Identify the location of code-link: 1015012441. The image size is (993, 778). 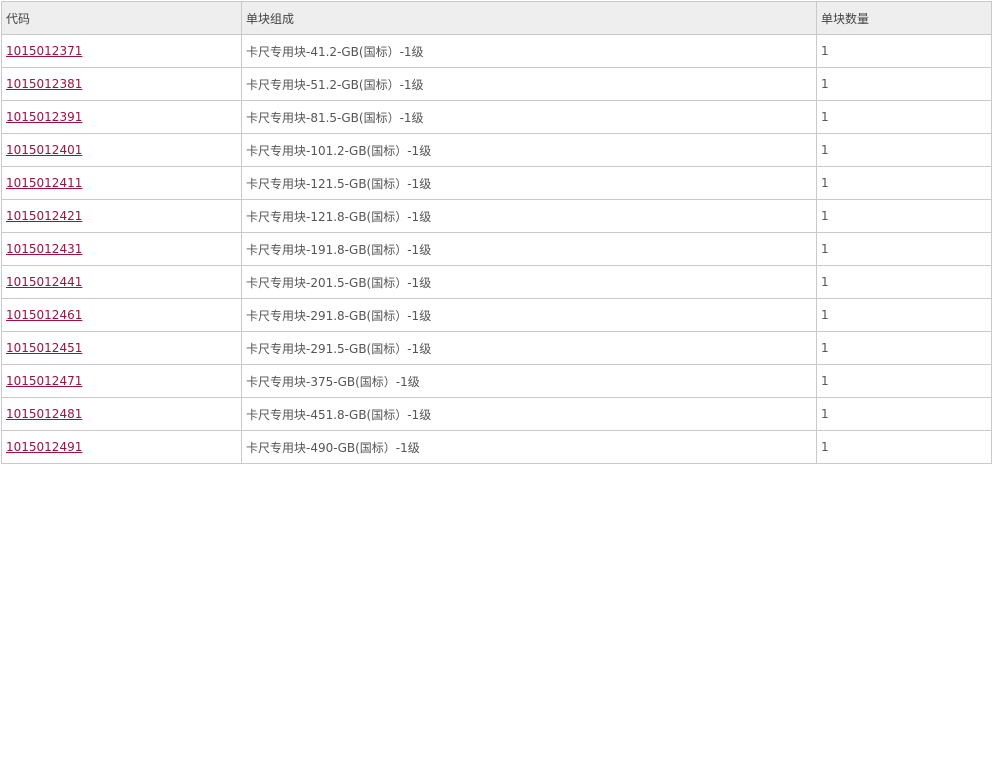
(44, 282).